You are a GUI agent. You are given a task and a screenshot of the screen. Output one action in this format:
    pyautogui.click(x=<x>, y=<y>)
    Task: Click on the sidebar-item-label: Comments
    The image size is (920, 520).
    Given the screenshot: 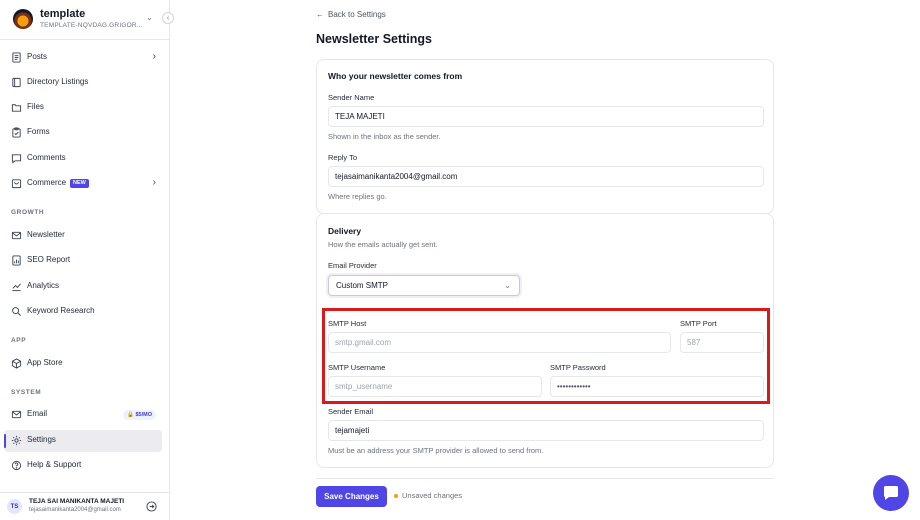 What is the action you would take?
    pyautogui.click(x=46, y=157)
    